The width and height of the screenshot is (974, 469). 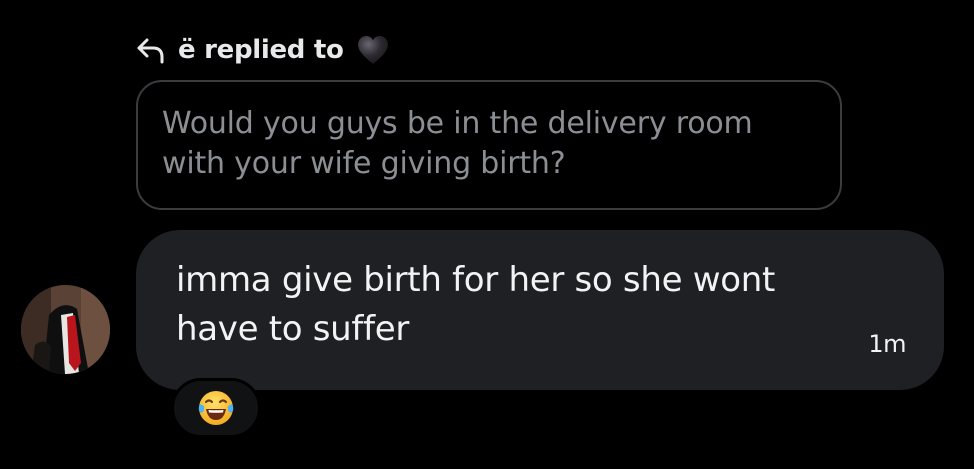 I want to click on reply-arrow-icon, so click(x=152, y=50).